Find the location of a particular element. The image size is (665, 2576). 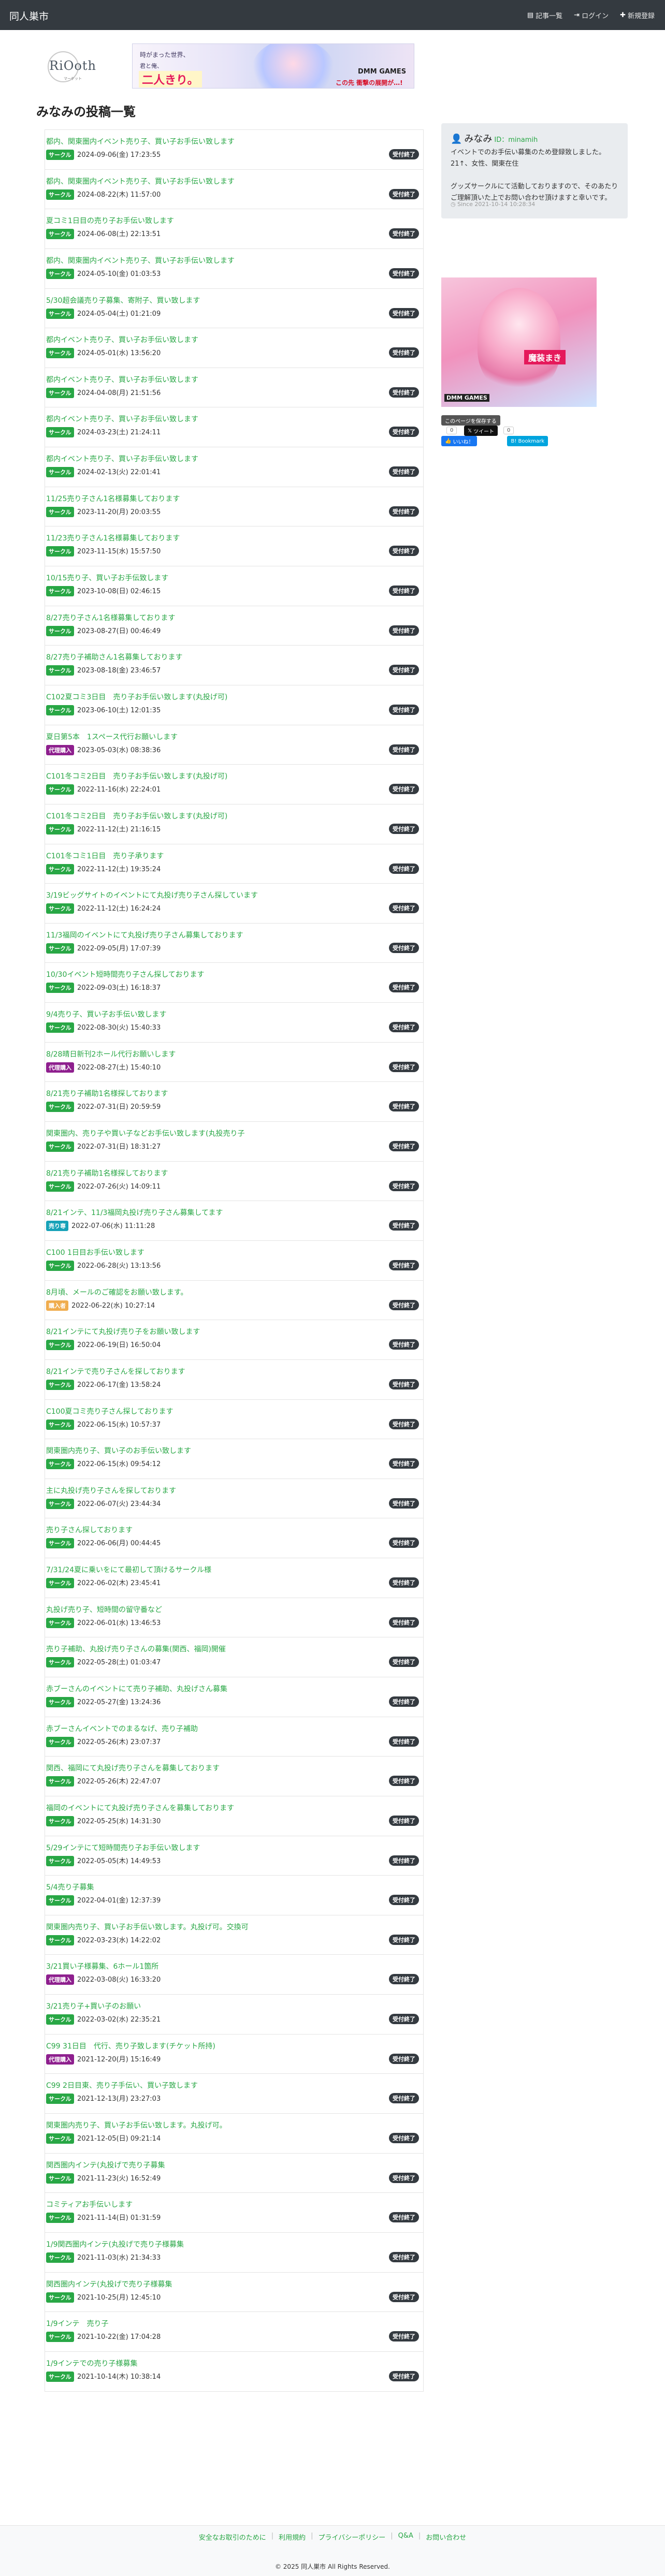

nav-register: ✚ 新規登録 is located at coordinates (638, 15).